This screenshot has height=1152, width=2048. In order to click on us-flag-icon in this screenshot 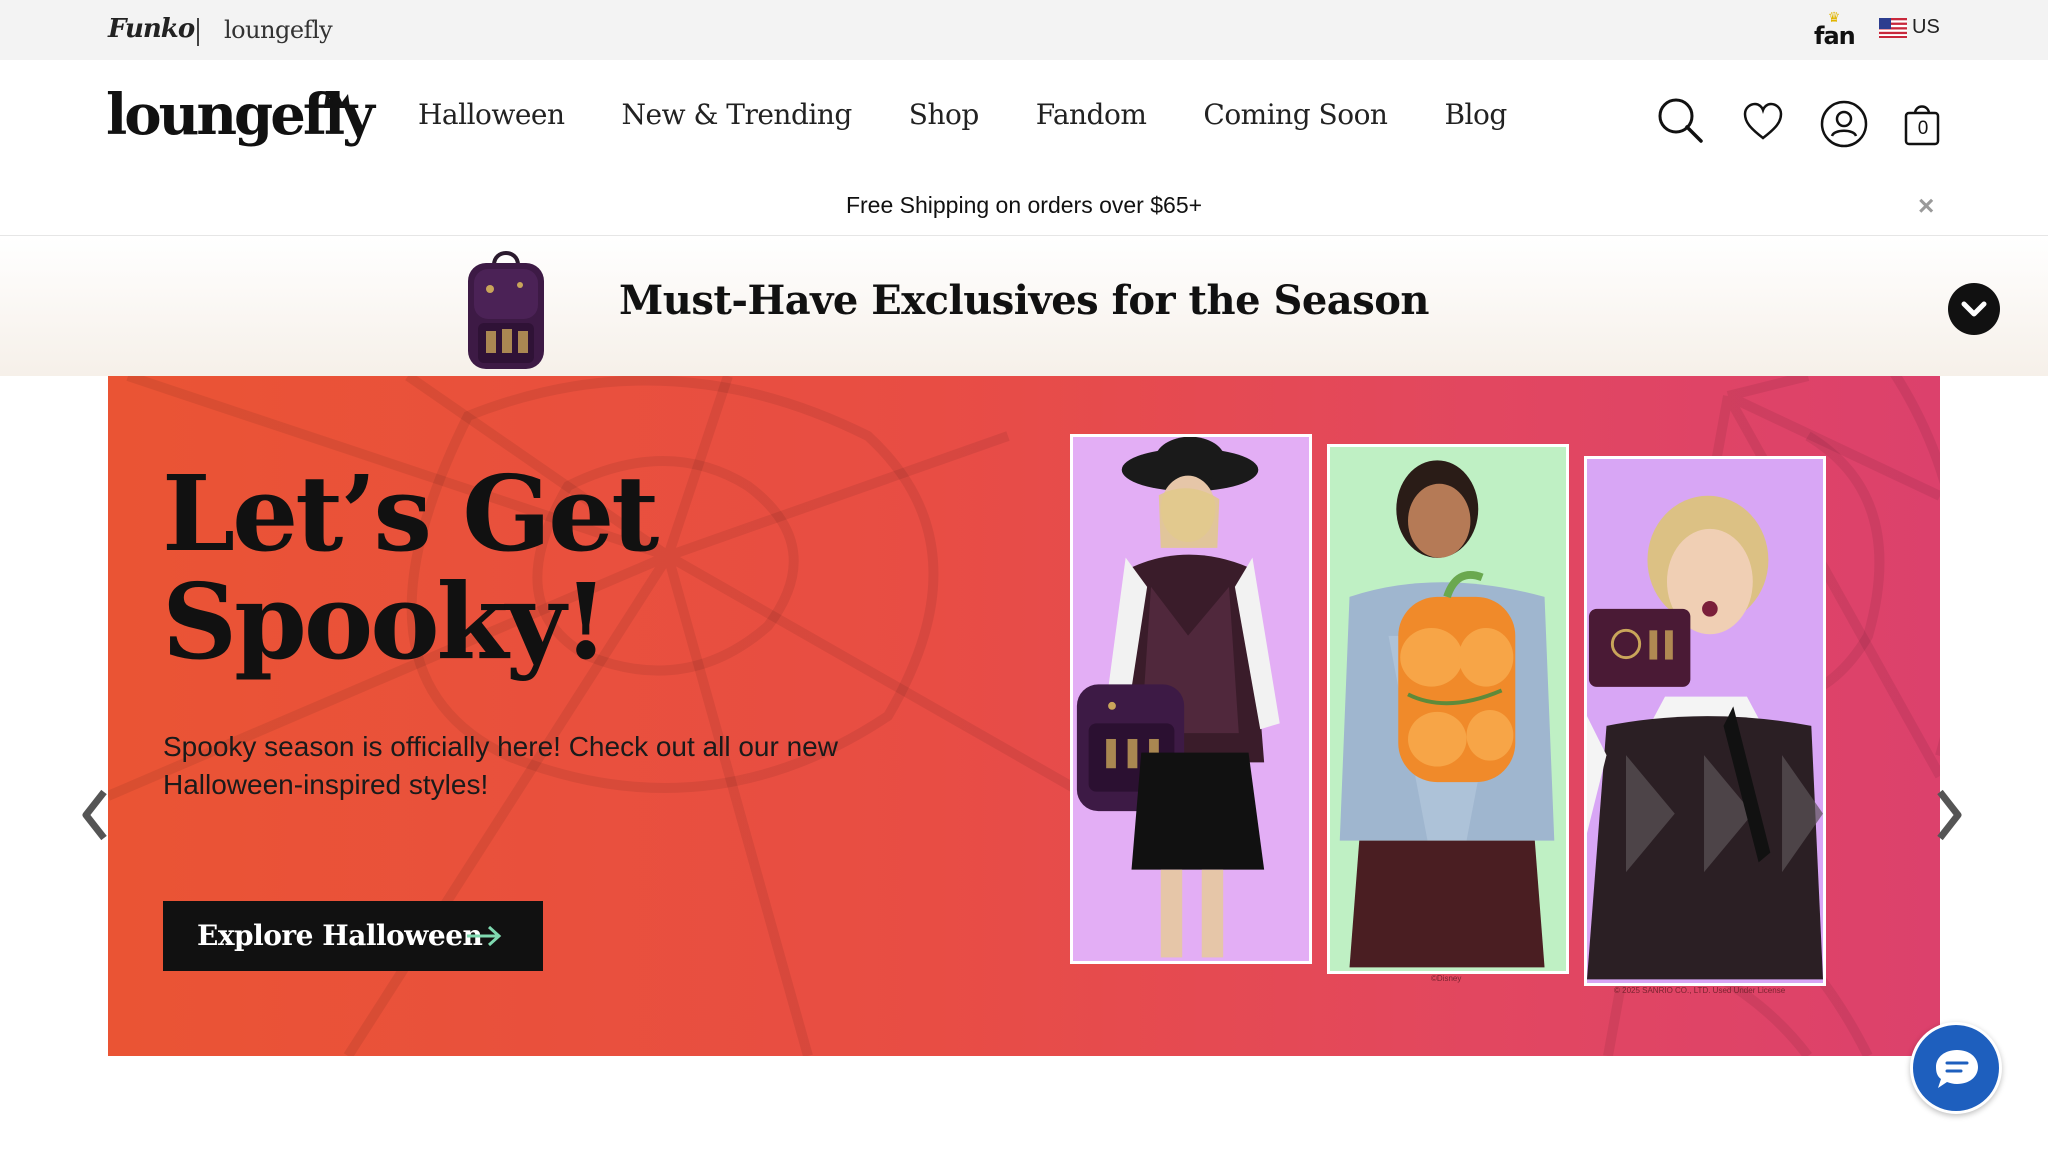, I will do `click(1893, 28)`.